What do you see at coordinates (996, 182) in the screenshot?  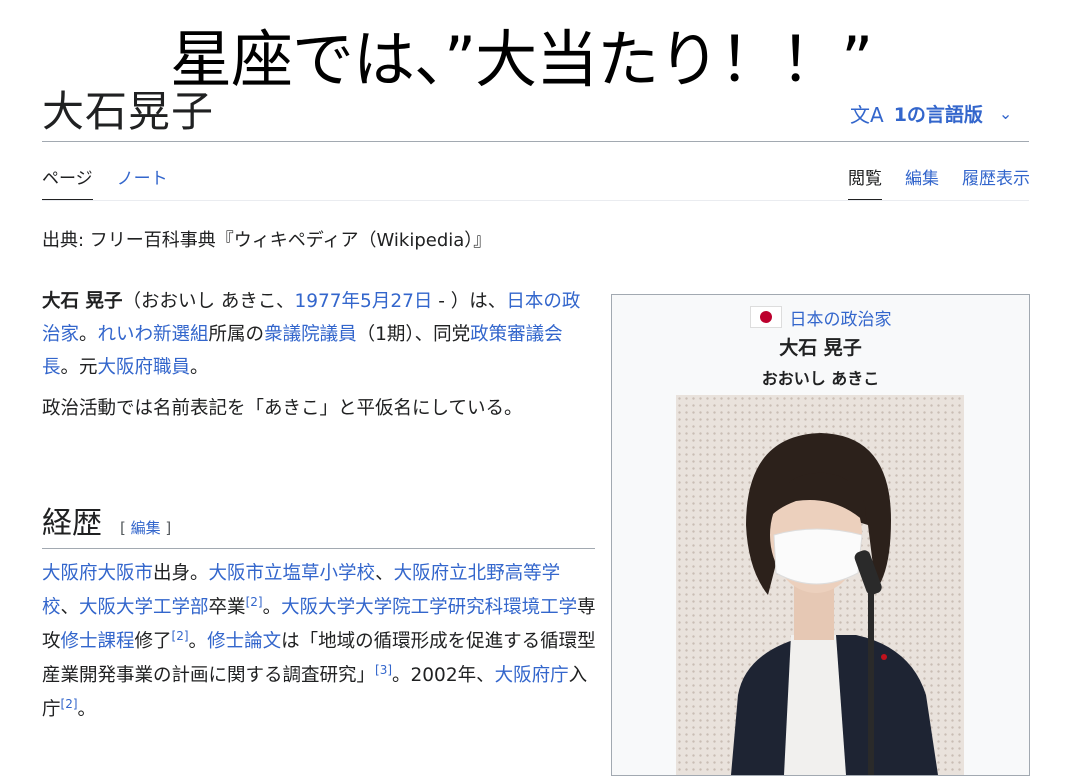 I see `tab-history: 履歴表示` at bounding box center [996, 182].